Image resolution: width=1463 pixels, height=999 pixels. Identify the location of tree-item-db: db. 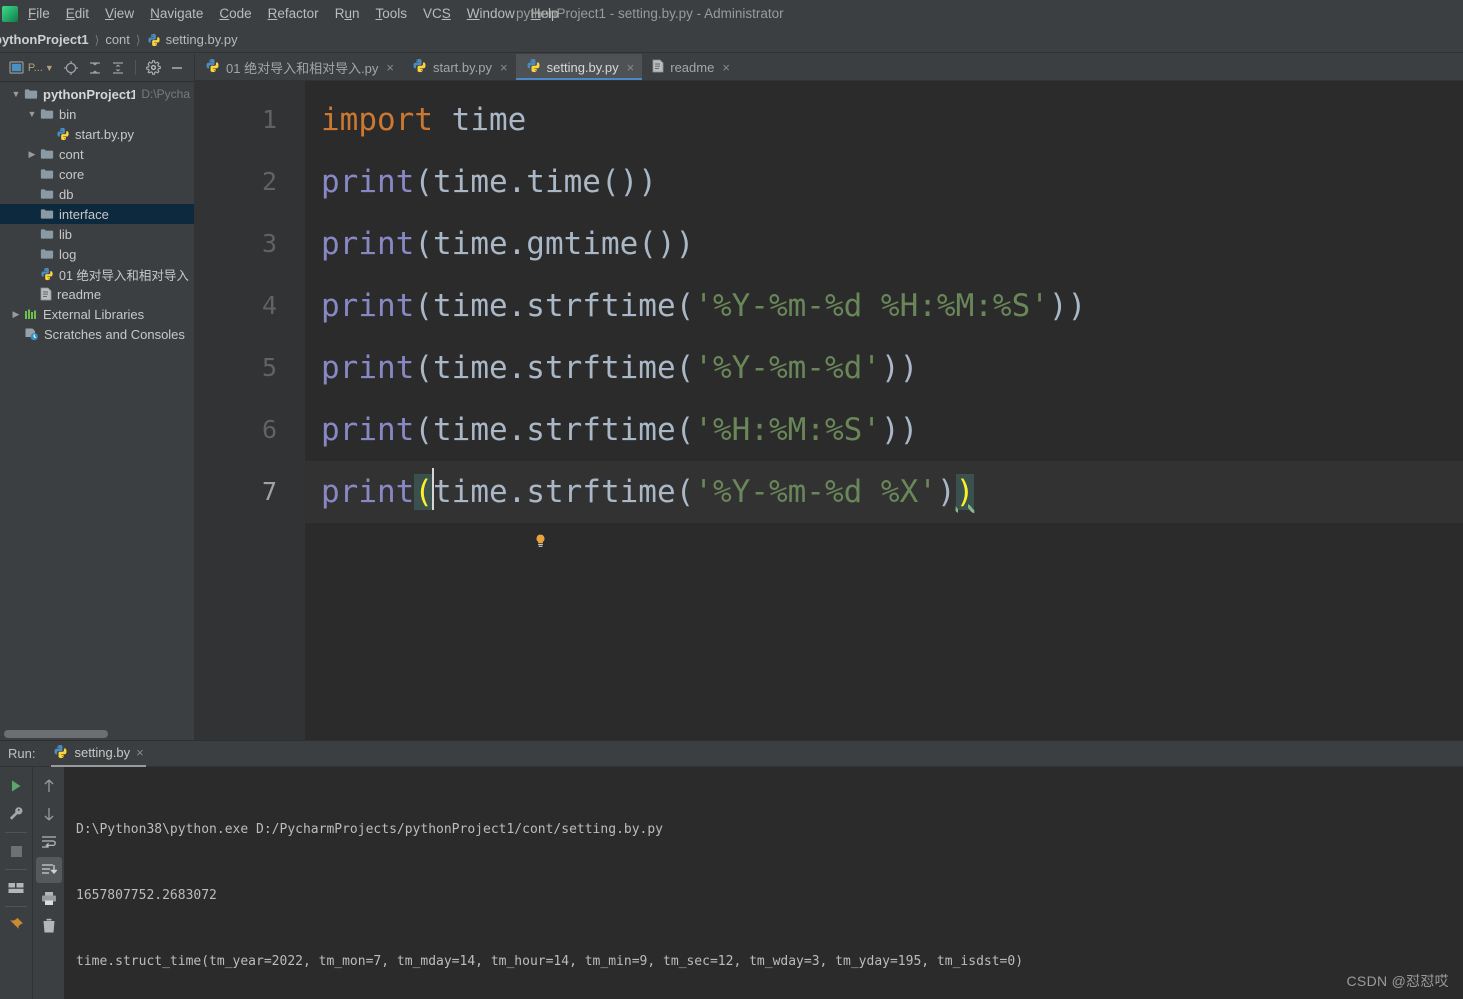
(97, 194).